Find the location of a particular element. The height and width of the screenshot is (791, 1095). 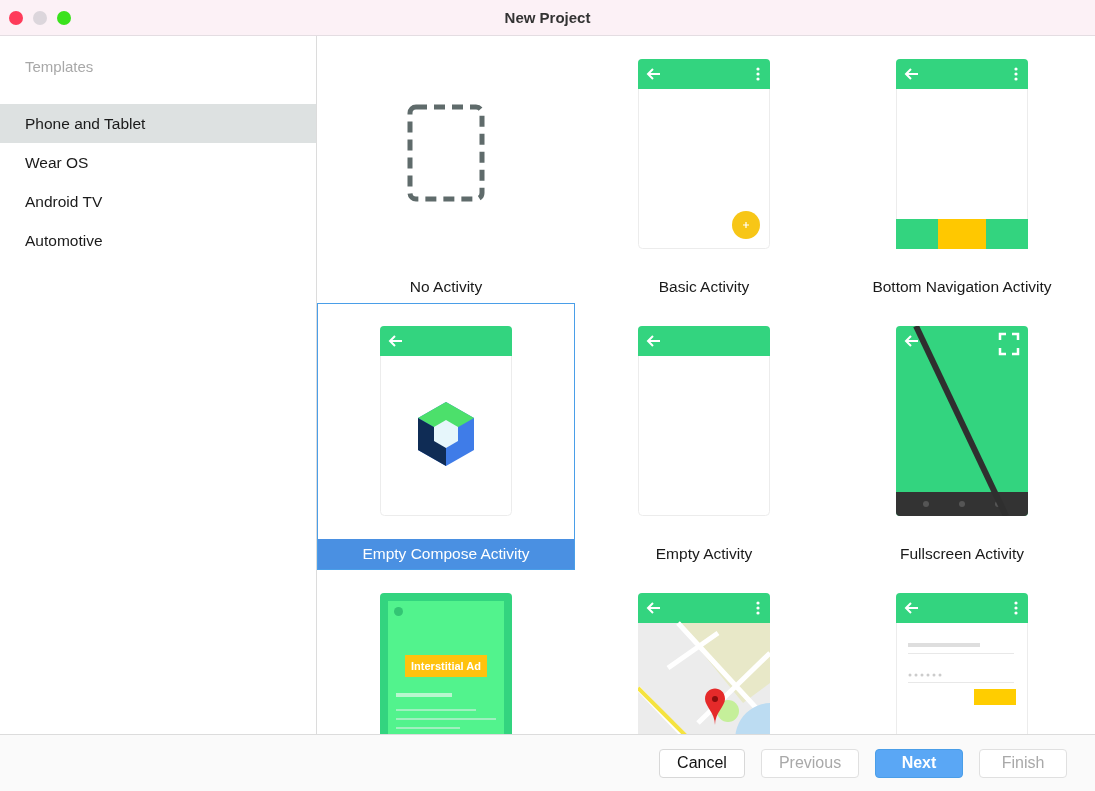

template-tile: Fullscreen Activity is located at coordinates (962, 436).